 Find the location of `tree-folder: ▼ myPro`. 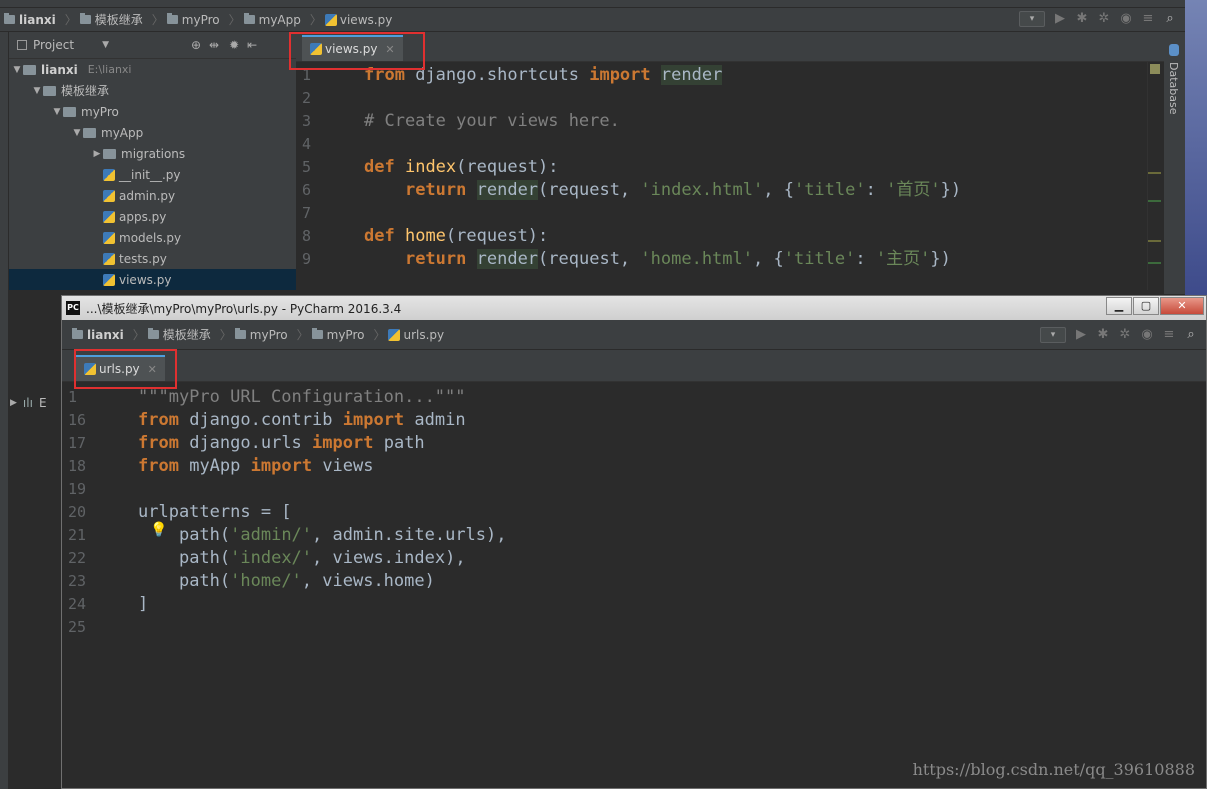

tree-folder: ▼ myPro is located at coordinates (152, 111).